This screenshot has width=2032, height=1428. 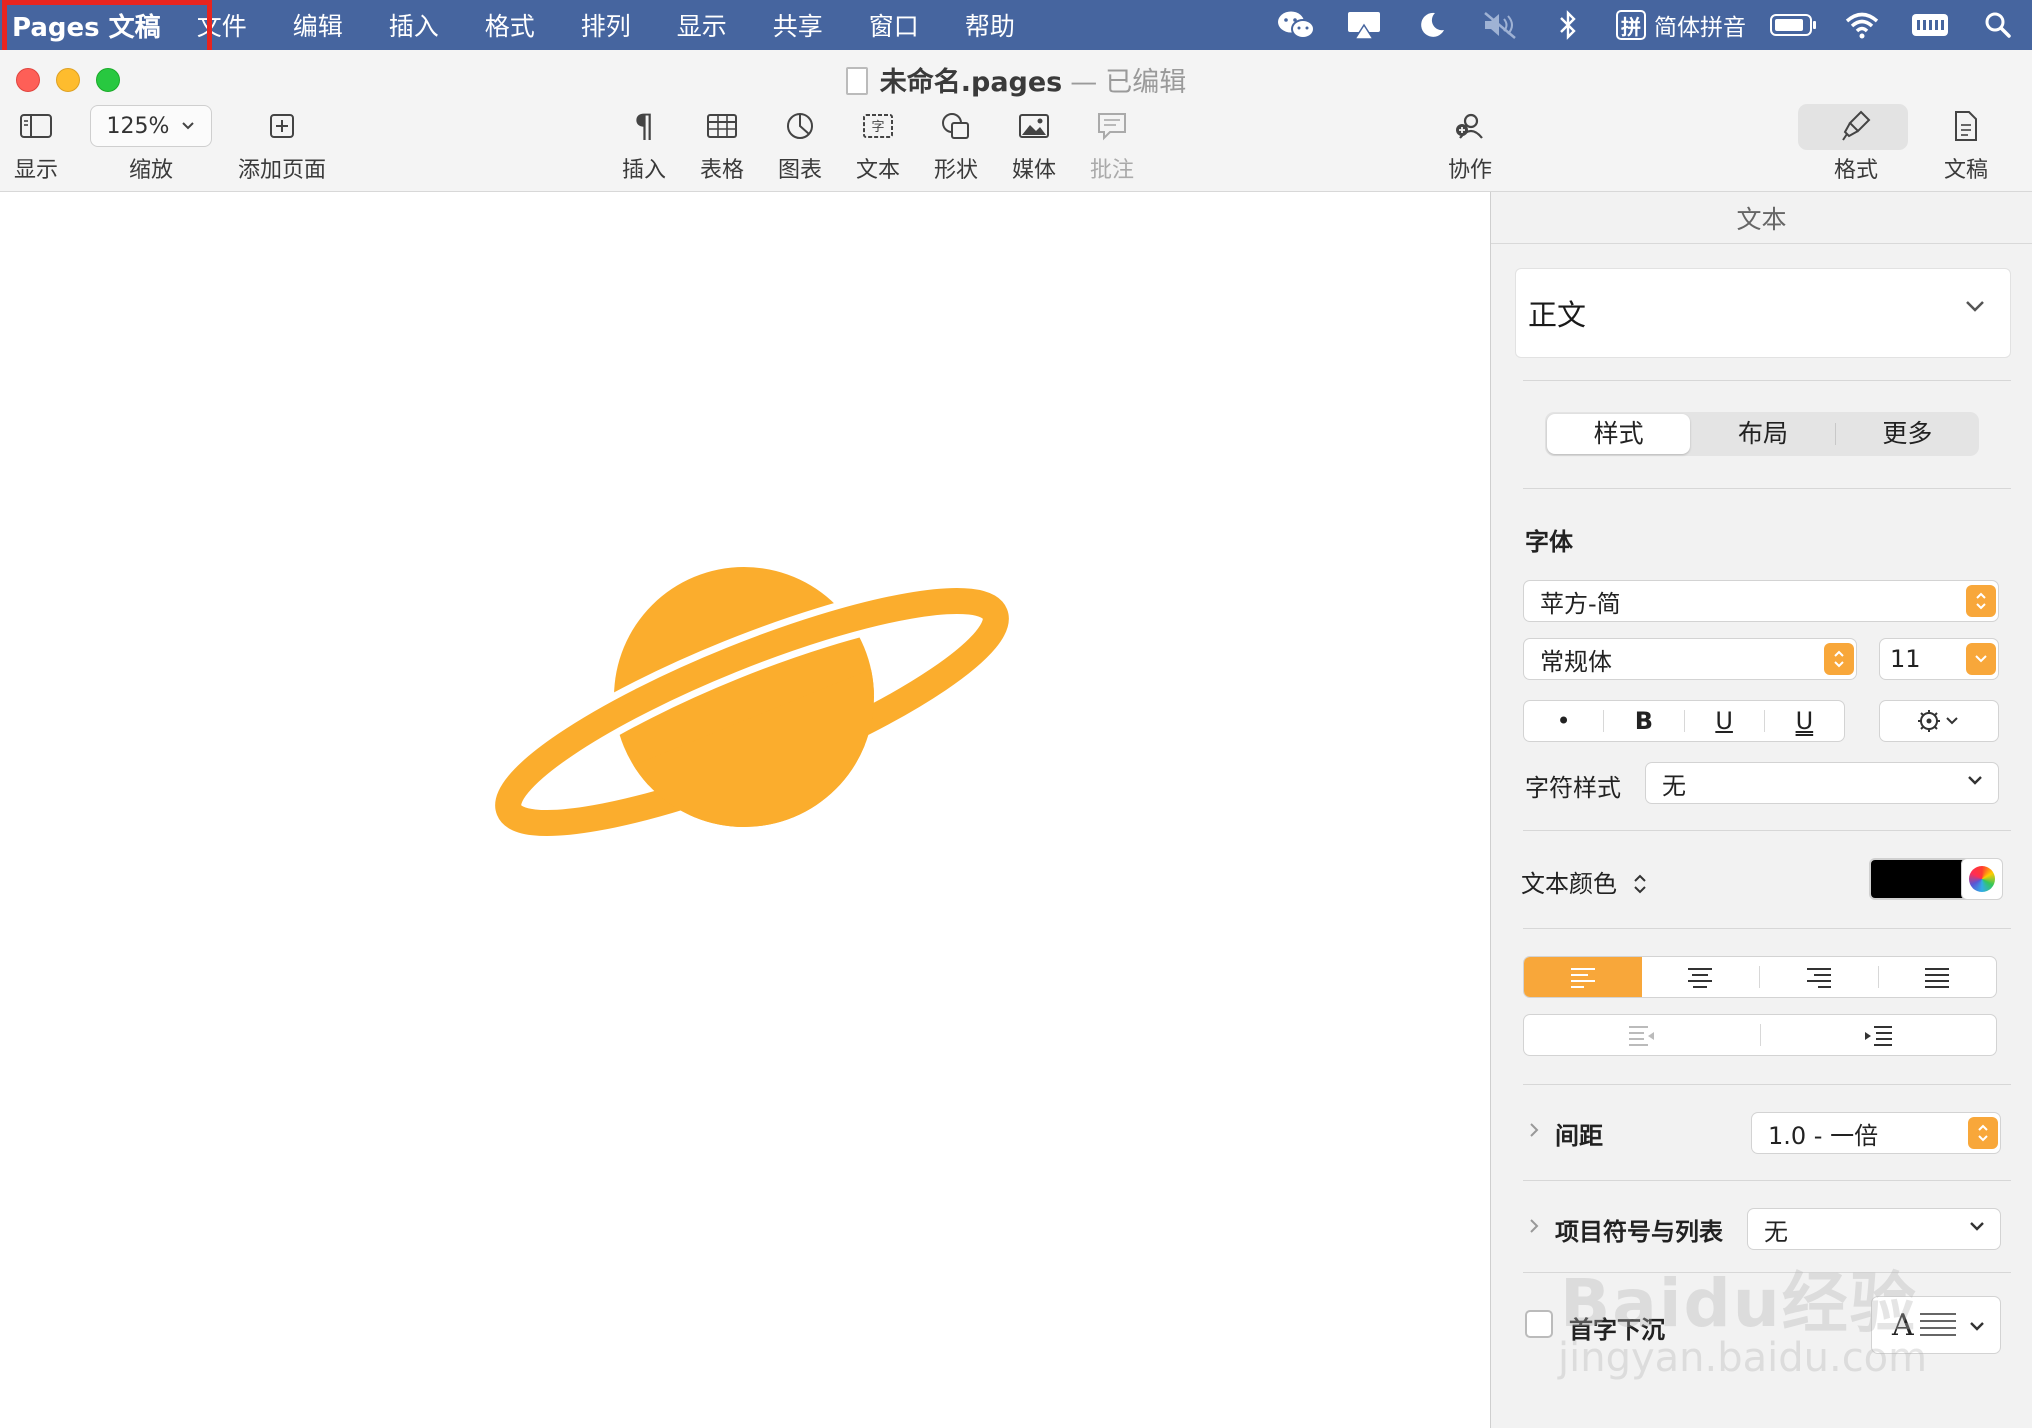 What do you see at coordinates (1112, 126) in the screenshot?
I see `comment-bubble-icon` at bounding box center [1112, 126].